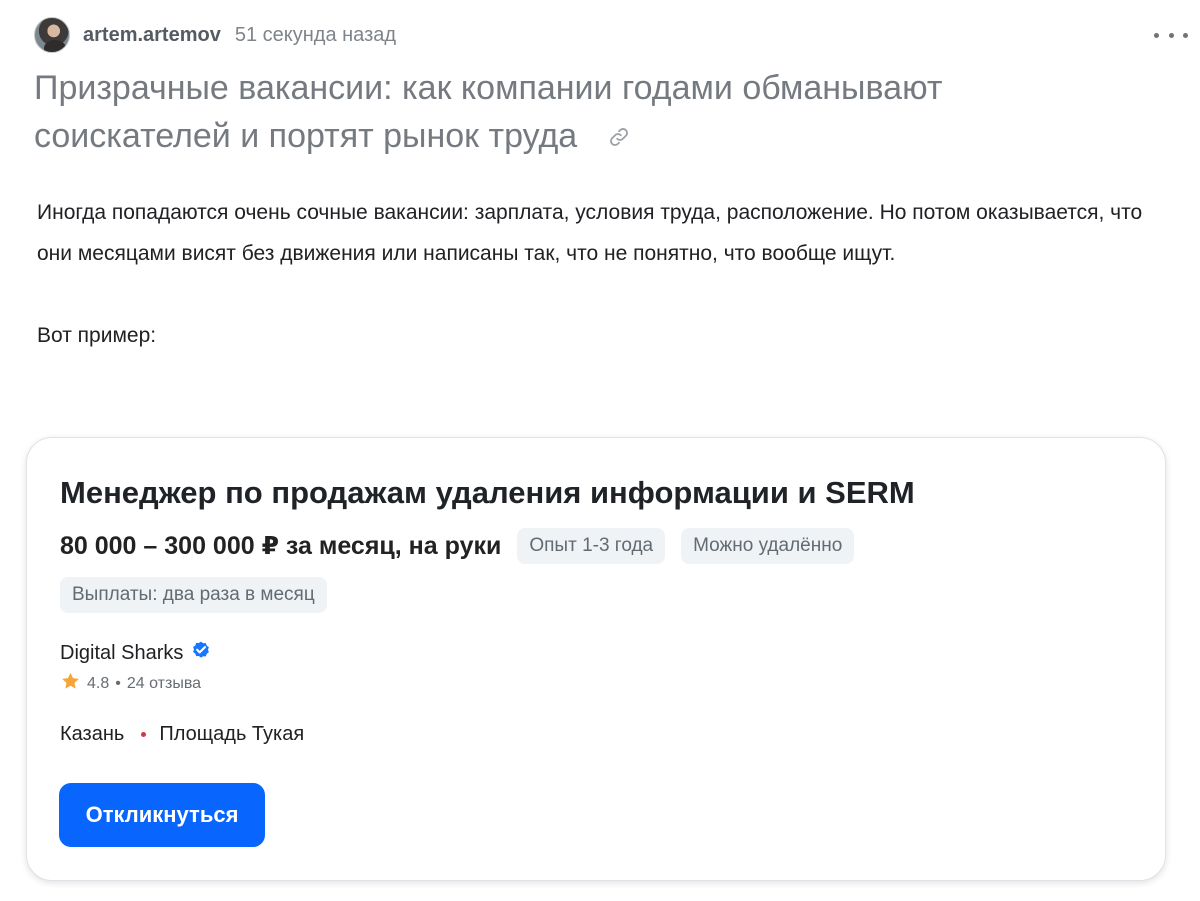  I want to click on experience-tag: Опыт 1-3 года, so click(591, 546).